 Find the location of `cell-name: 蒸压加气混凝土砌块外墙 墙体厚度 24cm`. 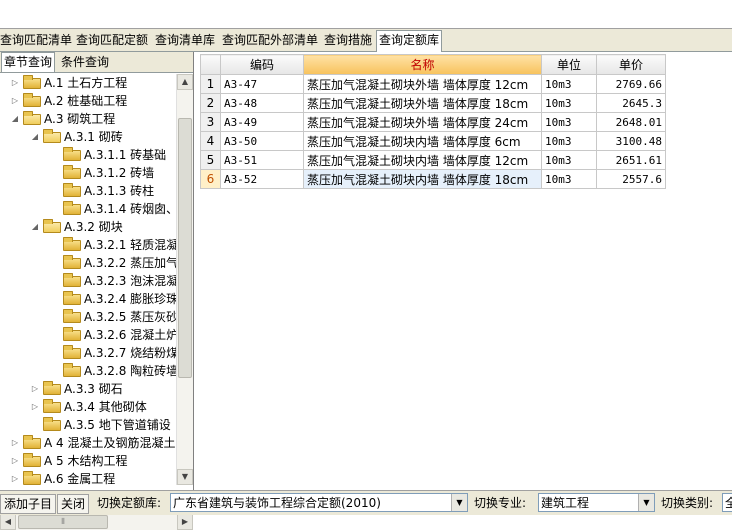

cell-name: 蒸压加气混凝土砌块外墙 墙体厚度 24cm is located at coordinates (422, 122).